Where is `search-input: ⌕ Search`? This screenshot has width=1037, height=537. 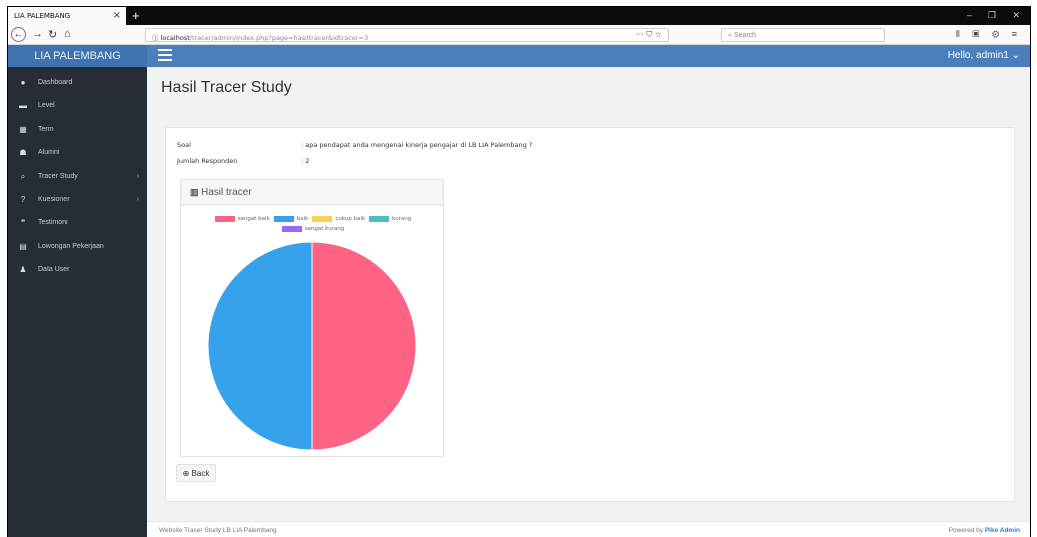 search-input: ⌕ Search is located at coordinates (803, 35).